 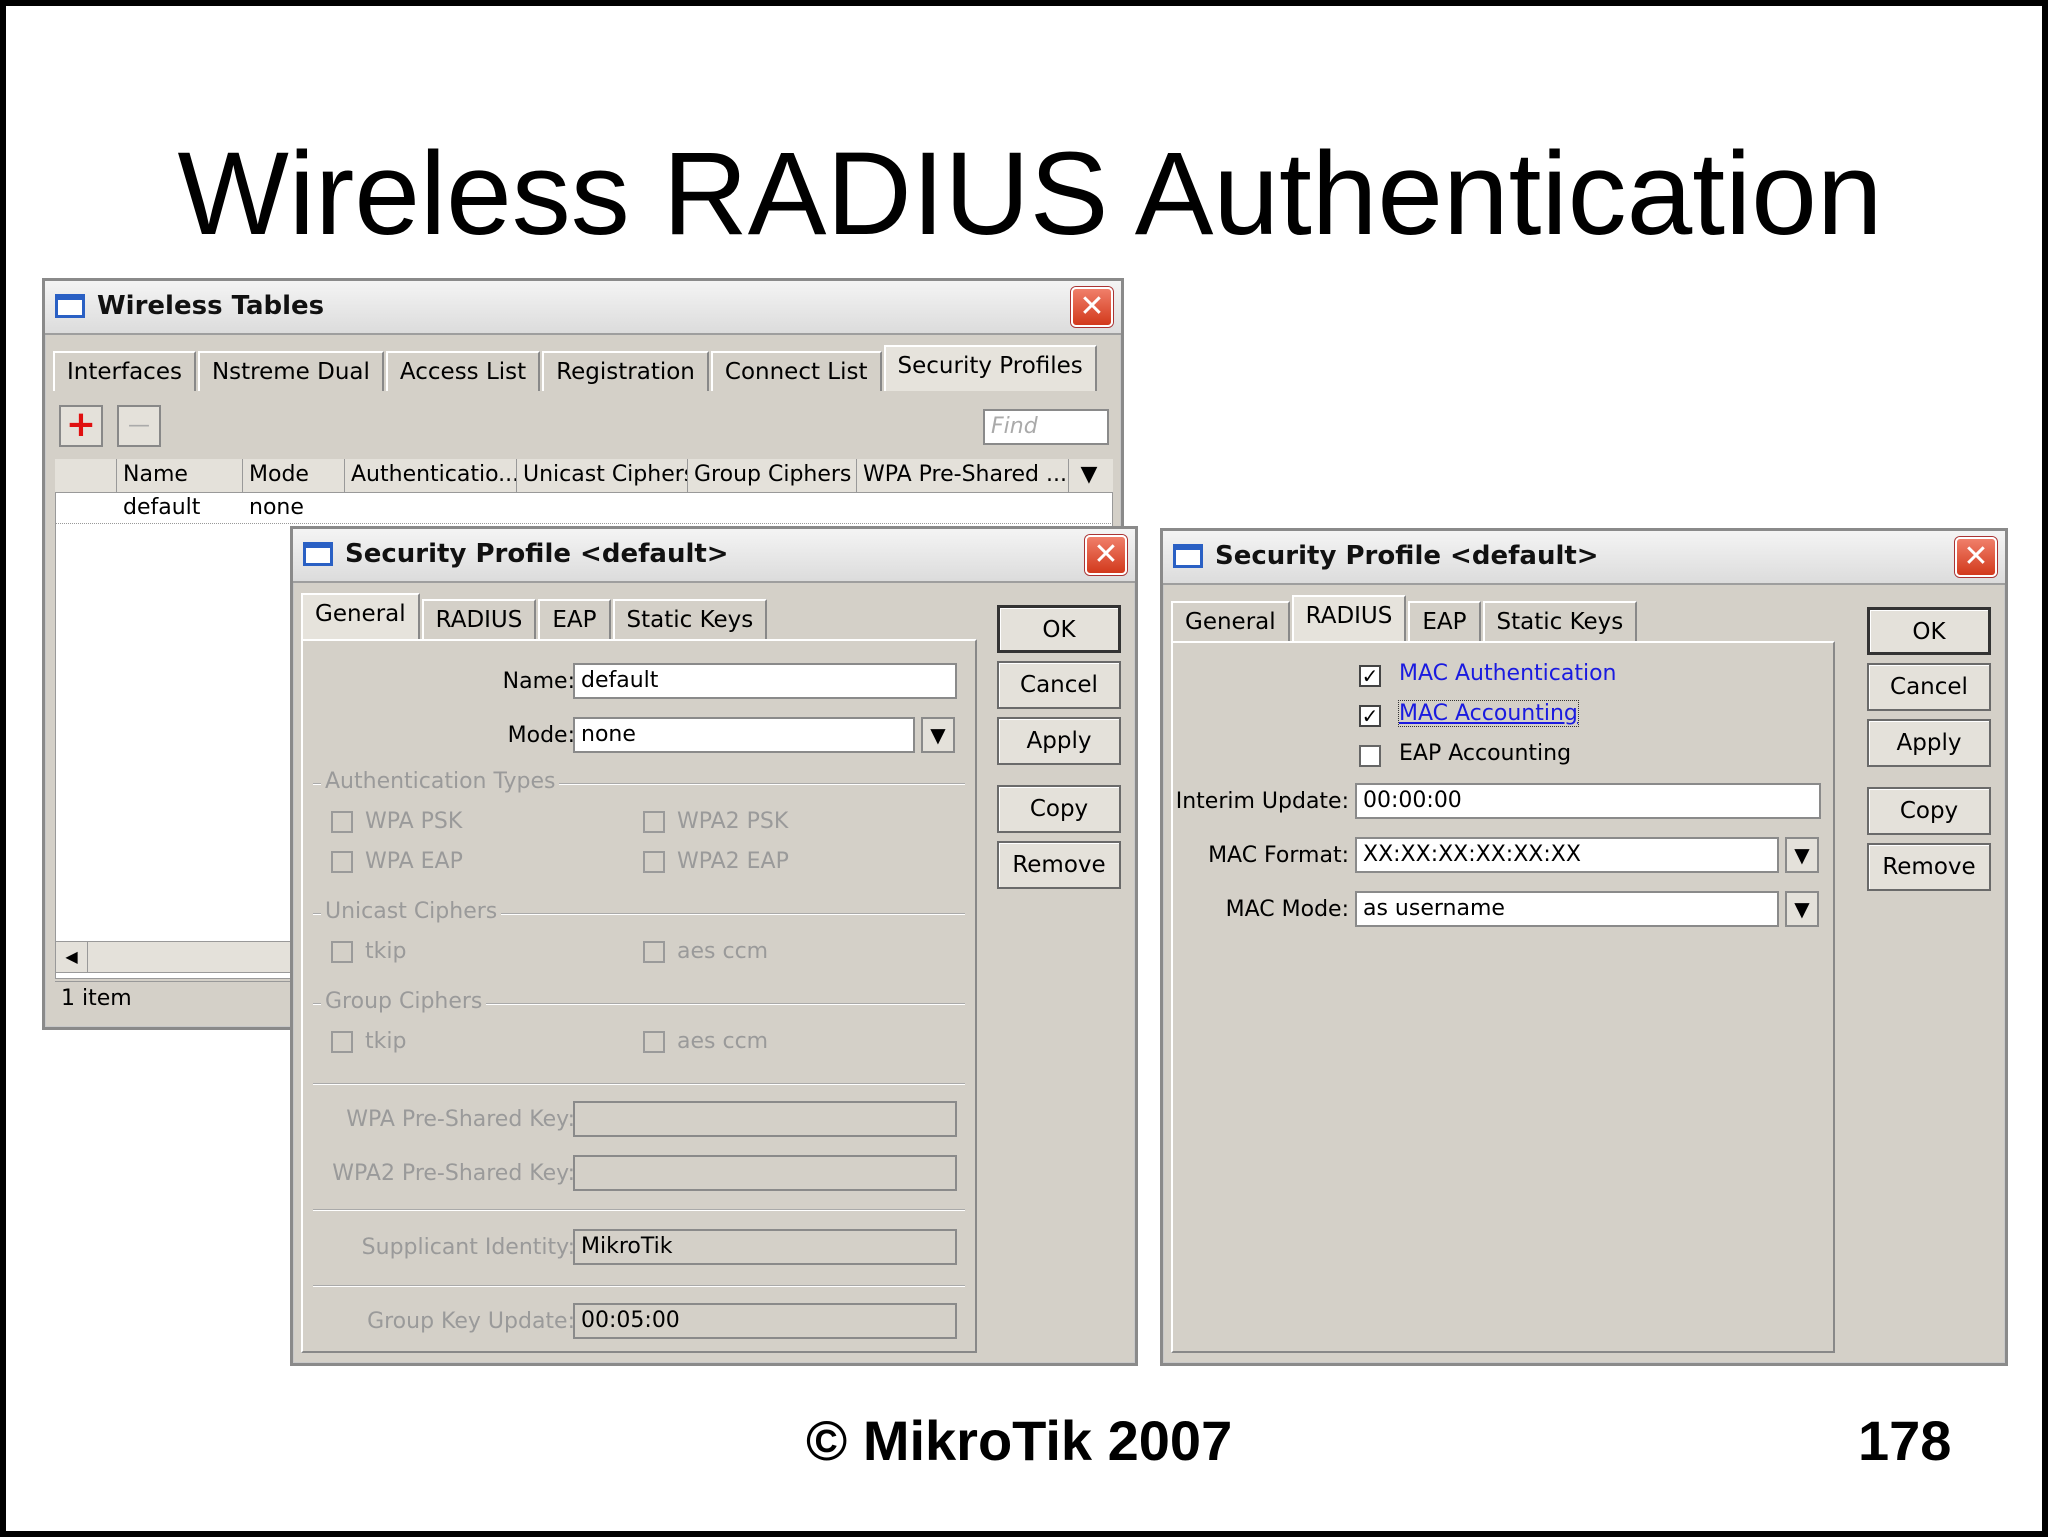 I want to click on name-field: default, so click(x=765, y=681).